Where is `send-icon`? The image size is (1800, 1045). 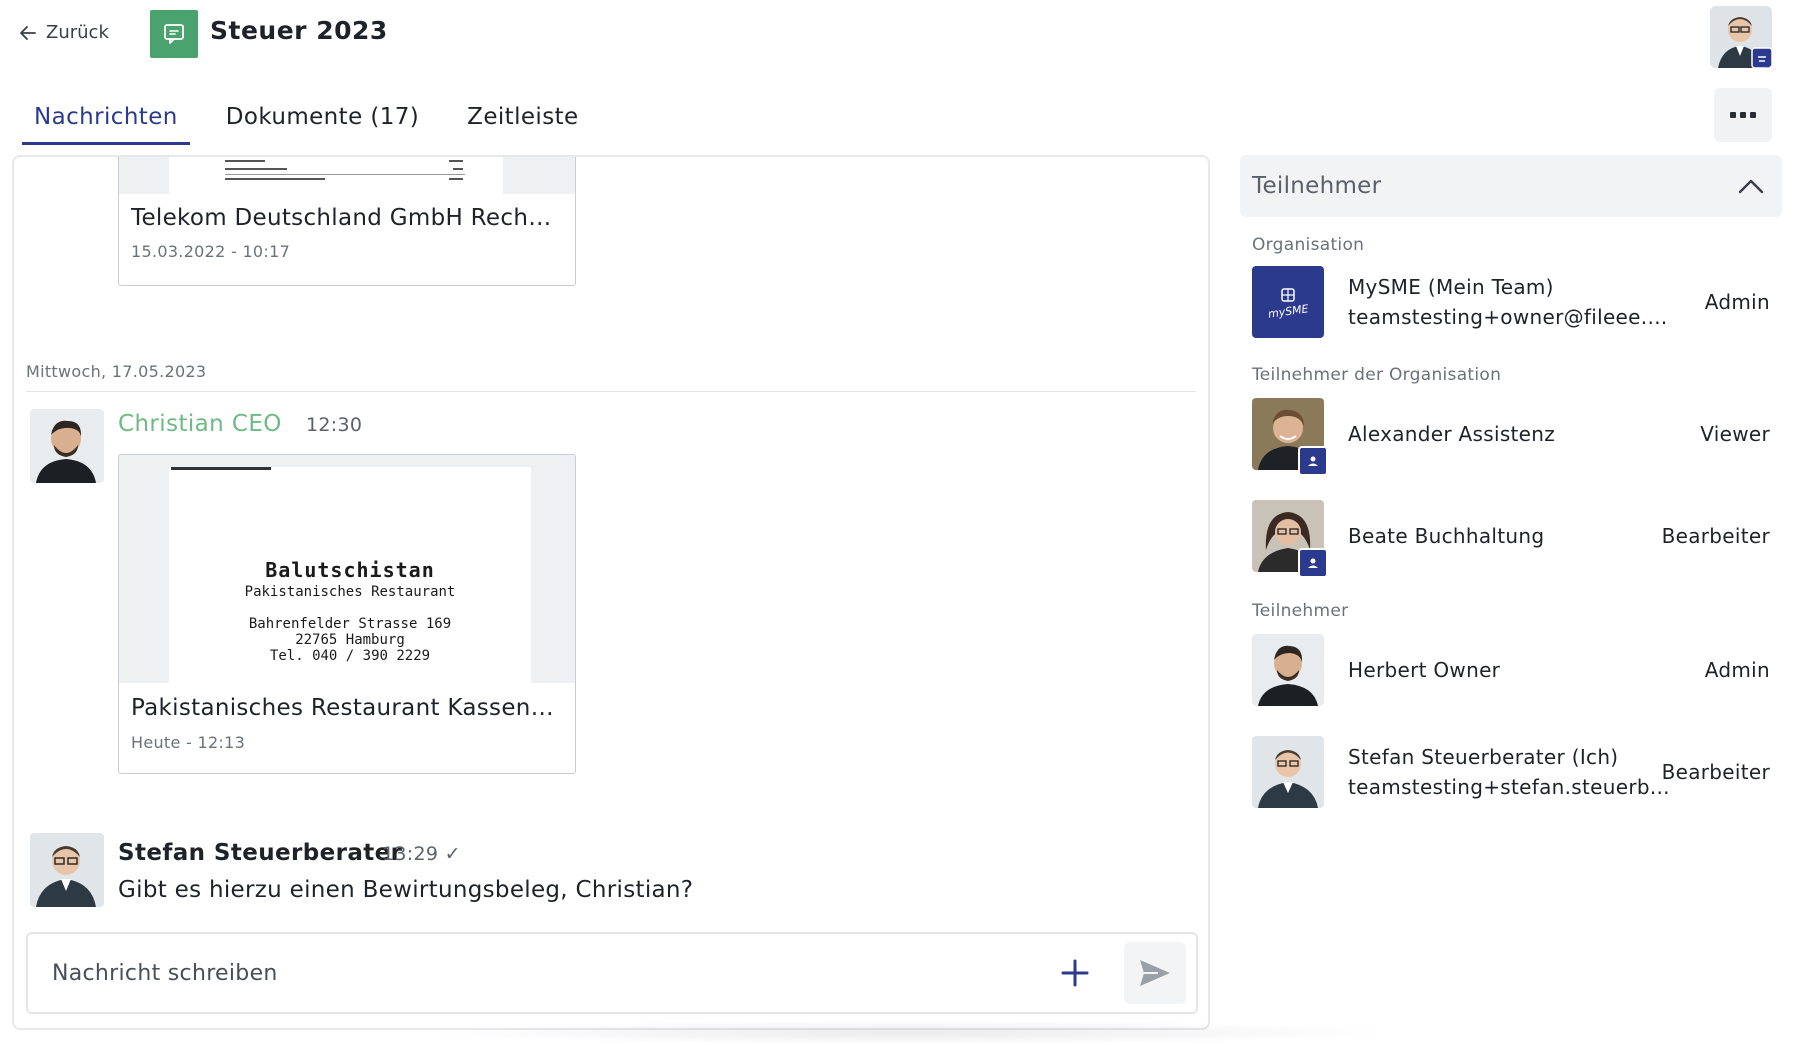 send-icon is located at coordinates (1155, 973).